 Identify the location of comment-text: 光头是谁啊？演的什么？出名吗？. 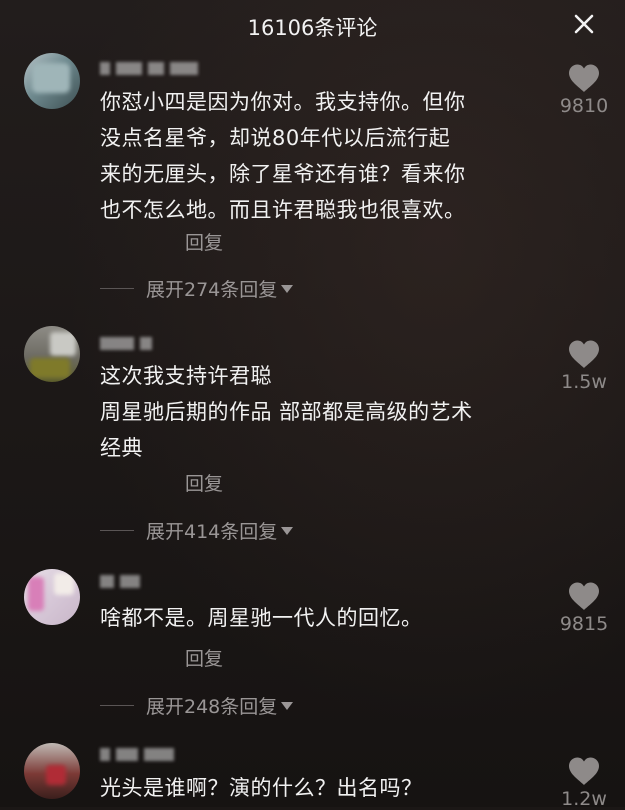
(320, 788).